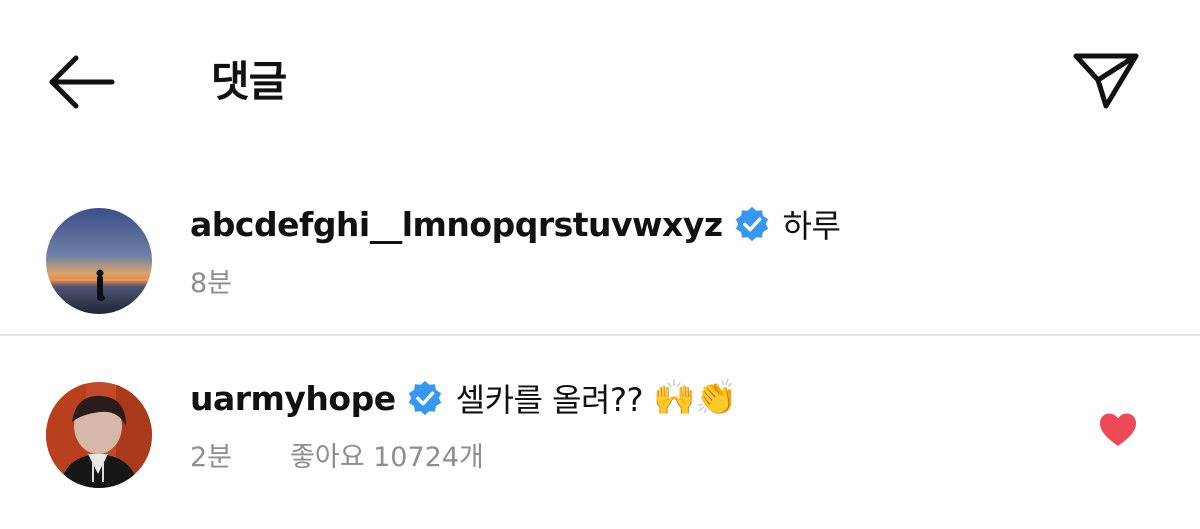 Image resolution: width=1200 pixels, height=529 pixels. Describe the element at coordinates (1106, 80) in the screenshot. I see `paper-plane-icon` at that location.